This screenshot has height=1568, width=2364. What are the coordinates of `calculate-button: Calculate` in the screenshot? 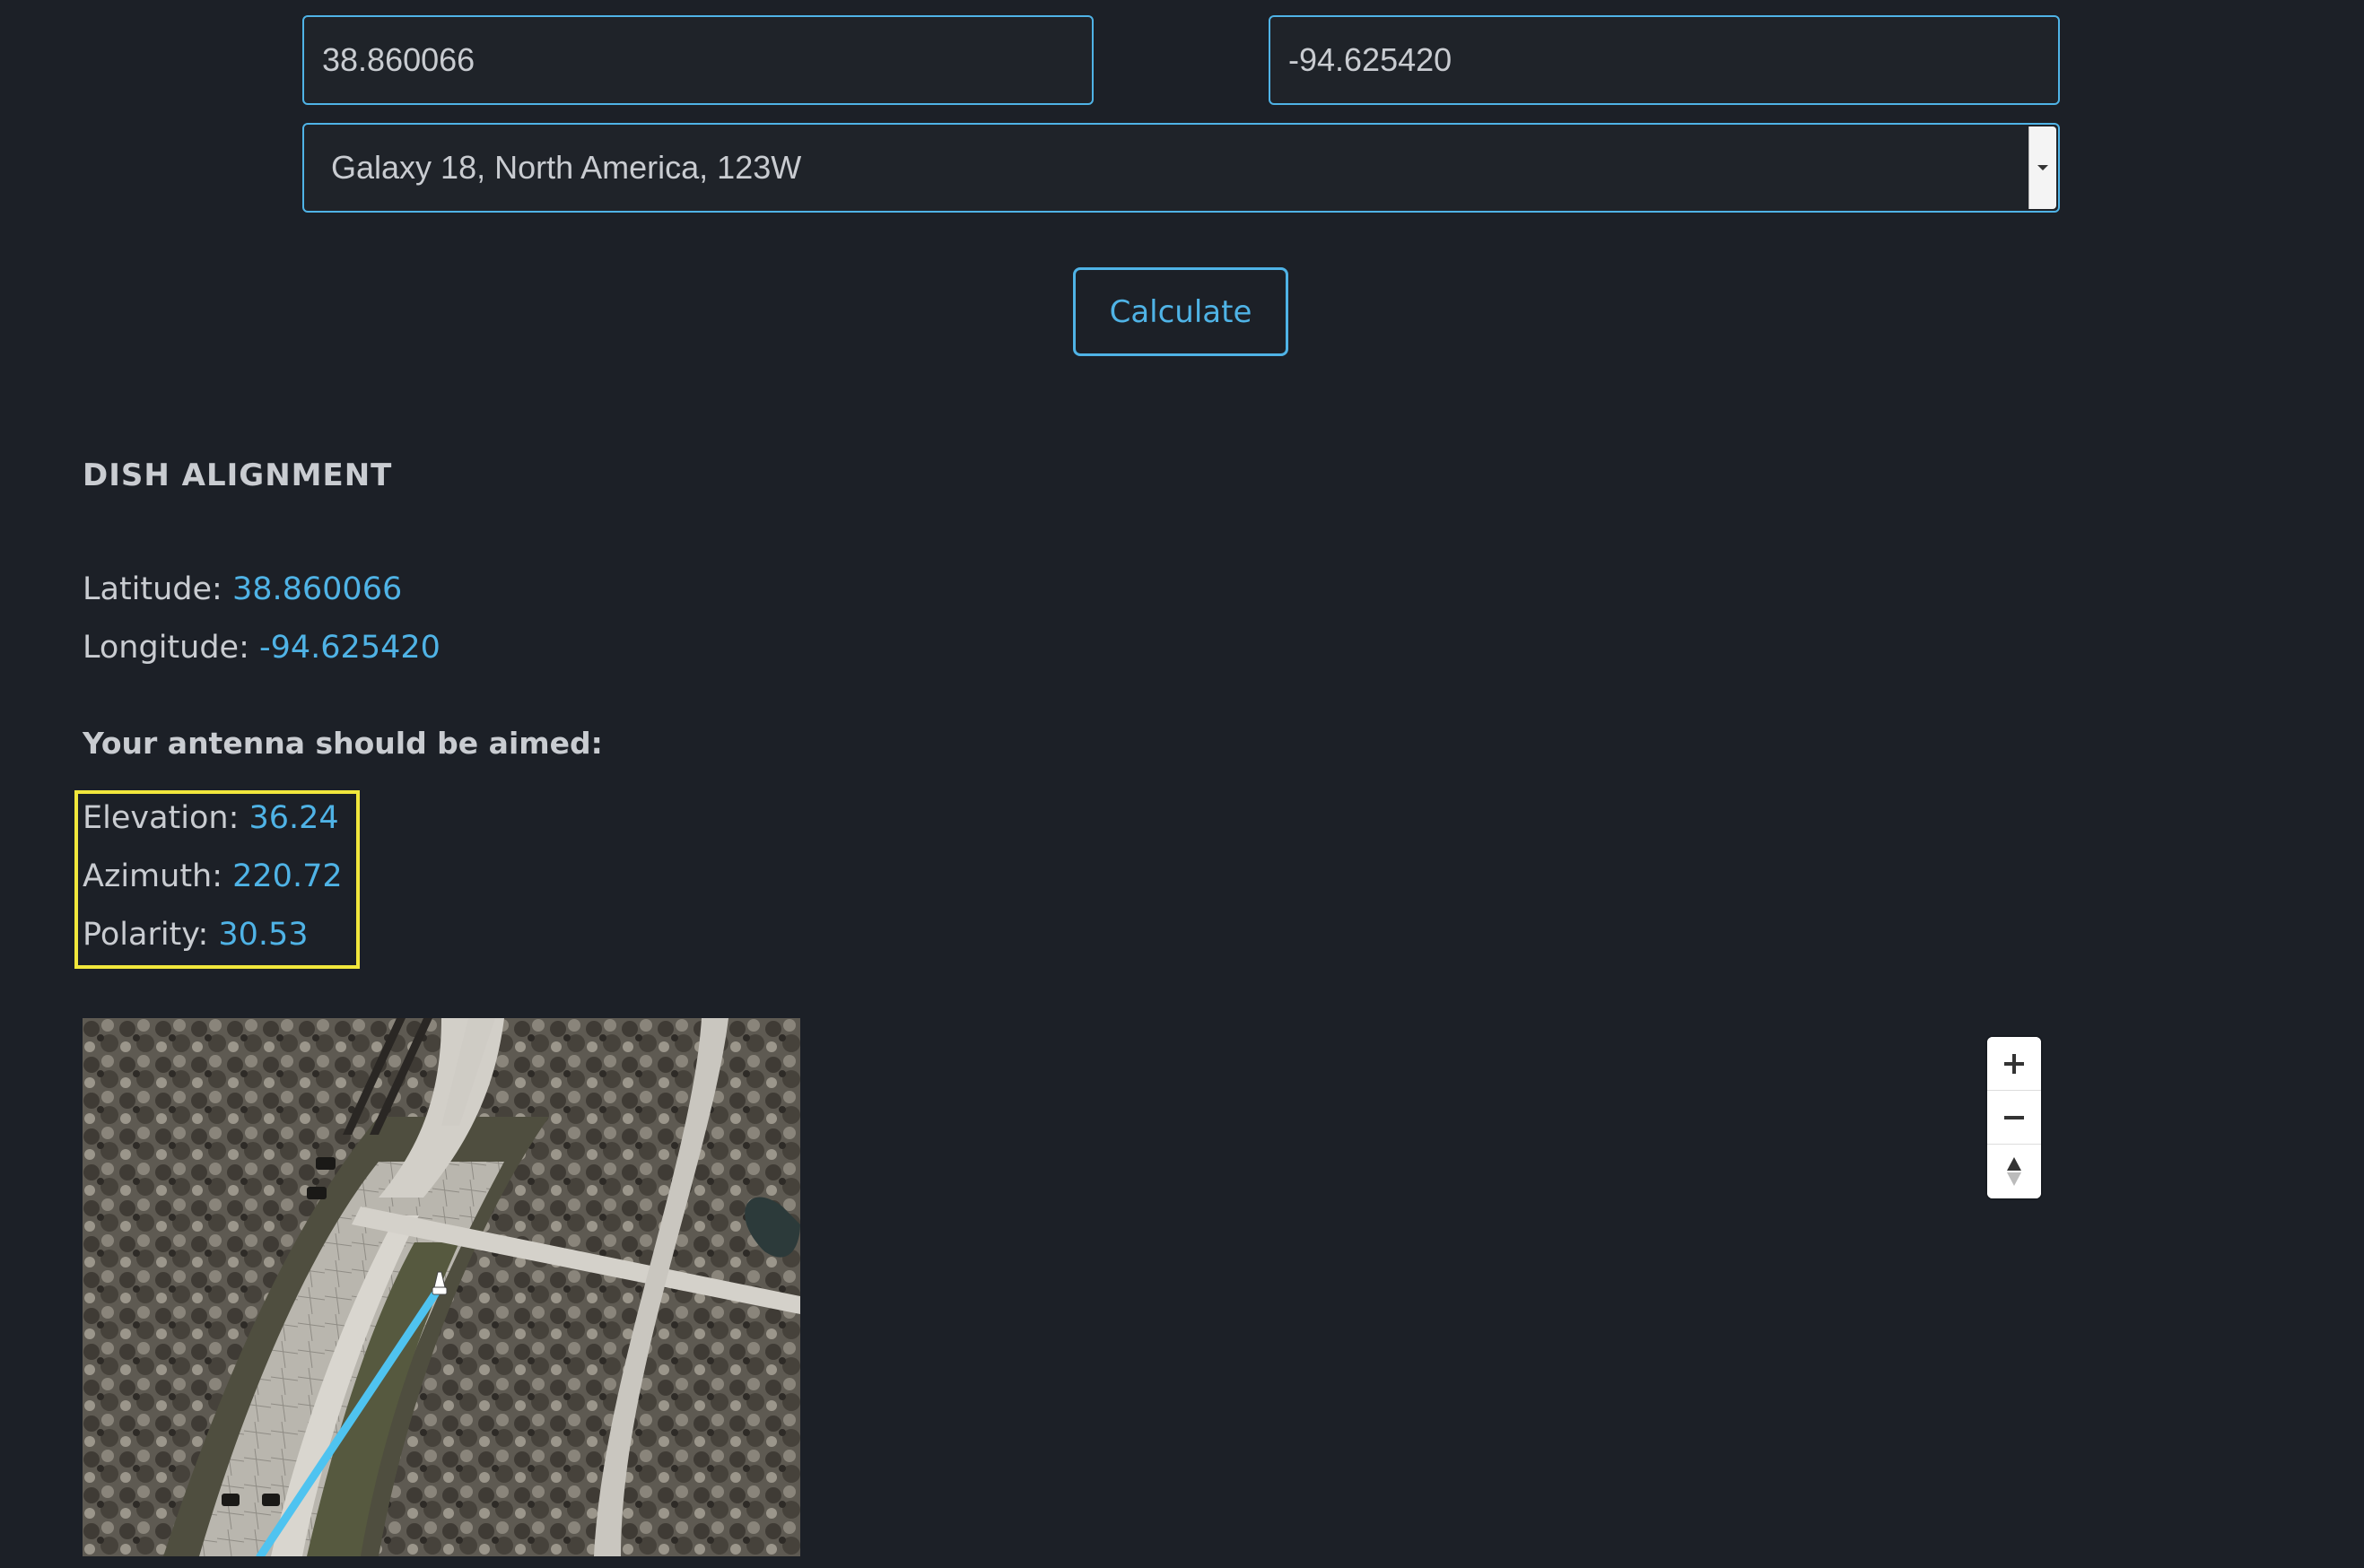 It's located at (1180, 312).